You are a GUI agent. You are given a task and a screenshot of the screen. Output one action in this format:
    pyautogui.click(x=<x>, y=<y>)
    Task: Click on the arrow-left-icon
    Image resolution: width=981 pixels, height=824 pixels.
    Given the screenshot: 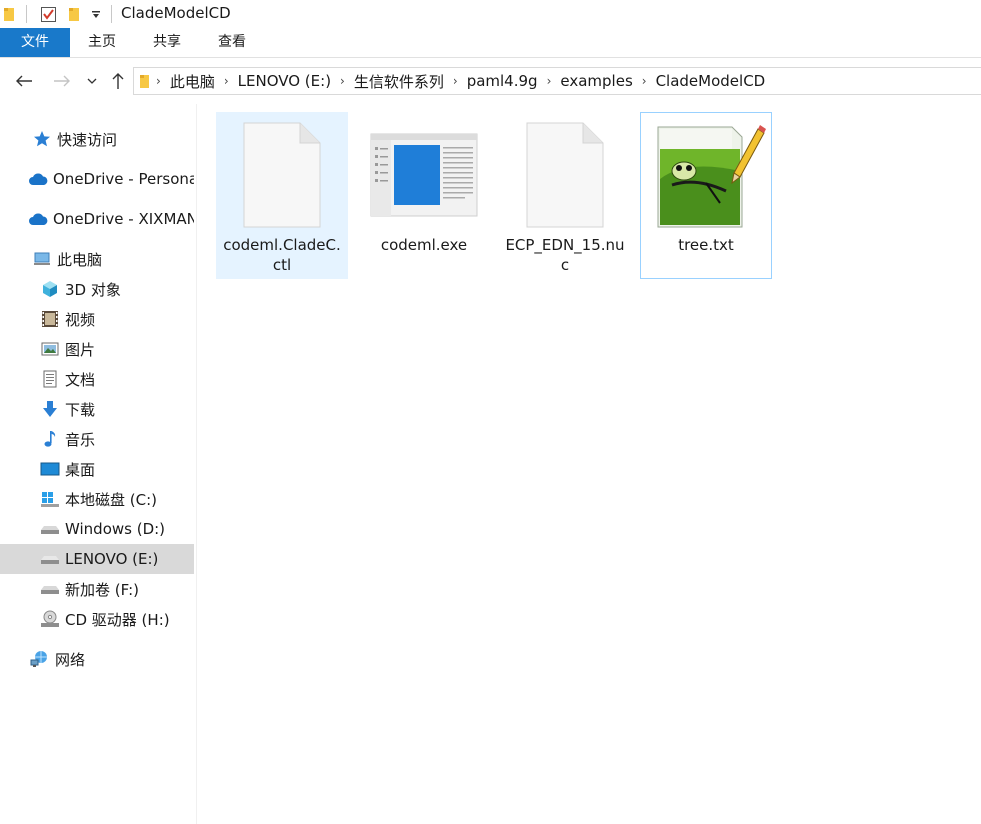 What is the action you would take?
    pyautogui.click(x=24, y=81)
    